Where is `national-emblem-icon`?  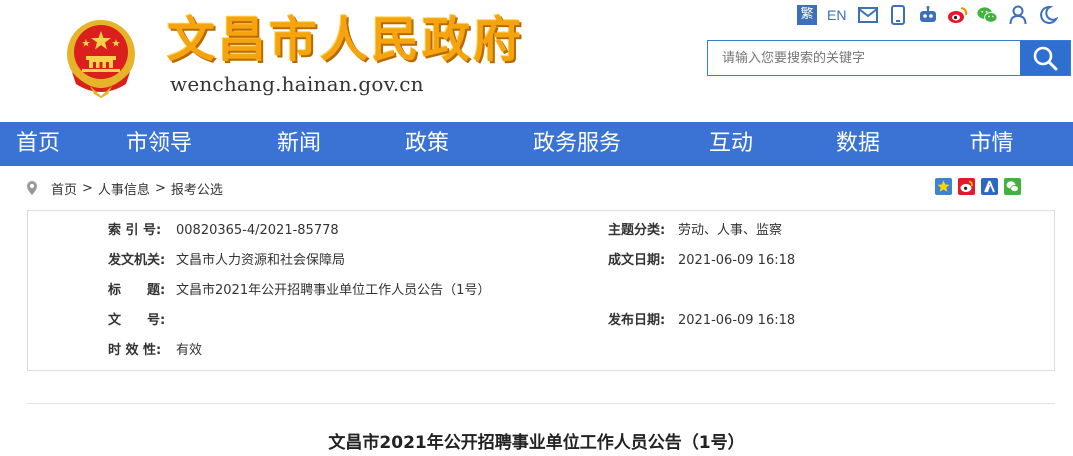
national-emblem-icon is located at coordinates (101, 59).